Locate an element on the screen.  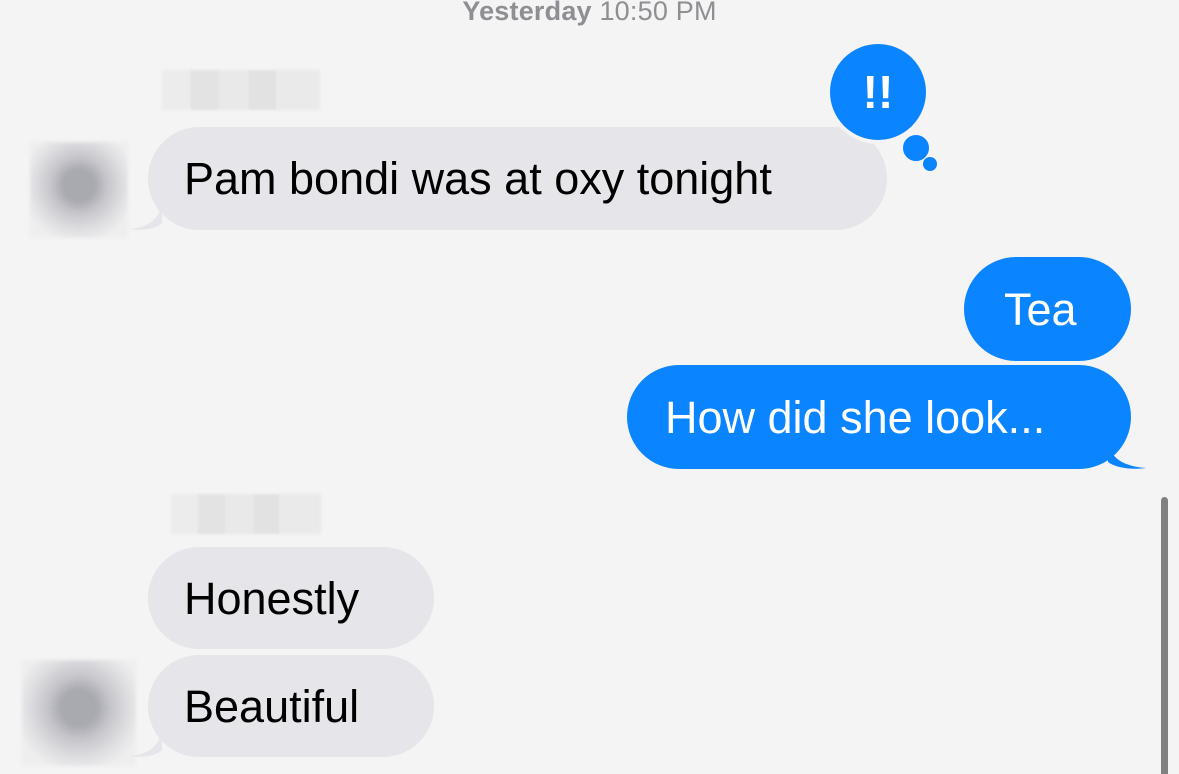
message-text: Honestly is located at coordinates (272, 598).